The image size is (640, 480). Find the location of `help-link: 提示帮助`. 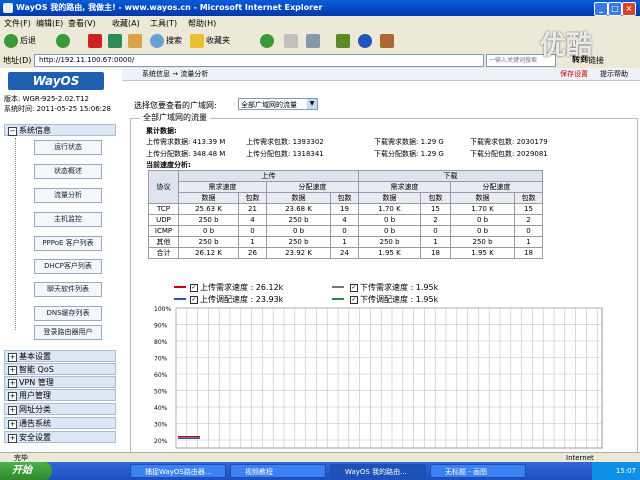

help-link: 提示帮助 is located at coordinates (614, 74).